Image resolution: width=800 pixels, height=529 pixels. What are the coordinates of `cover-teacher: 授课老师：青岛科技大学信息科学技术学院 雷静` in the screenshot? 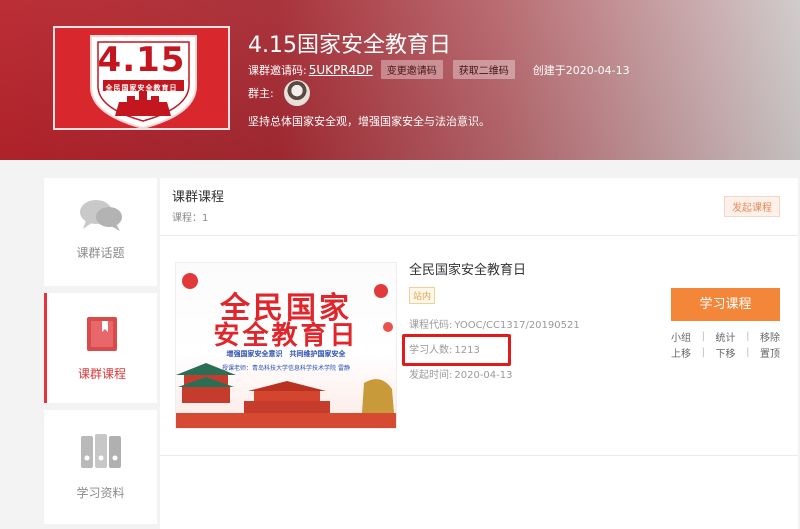 It's located at (286, 368).